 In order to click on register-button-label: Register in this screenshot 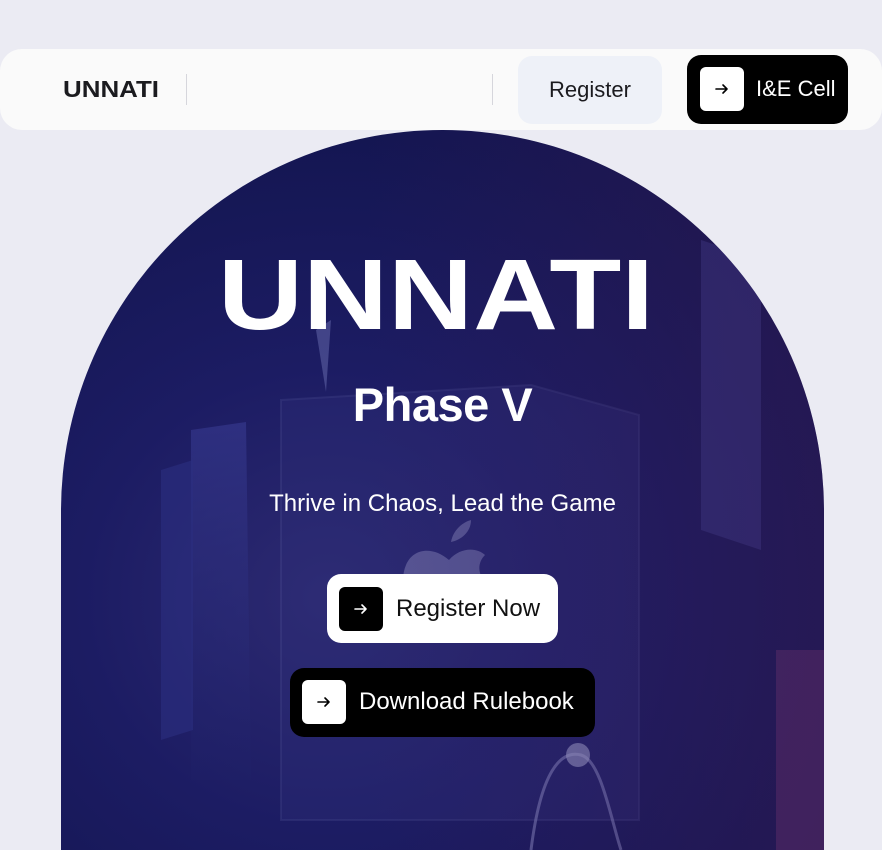, I will do `click(590, 89)`.